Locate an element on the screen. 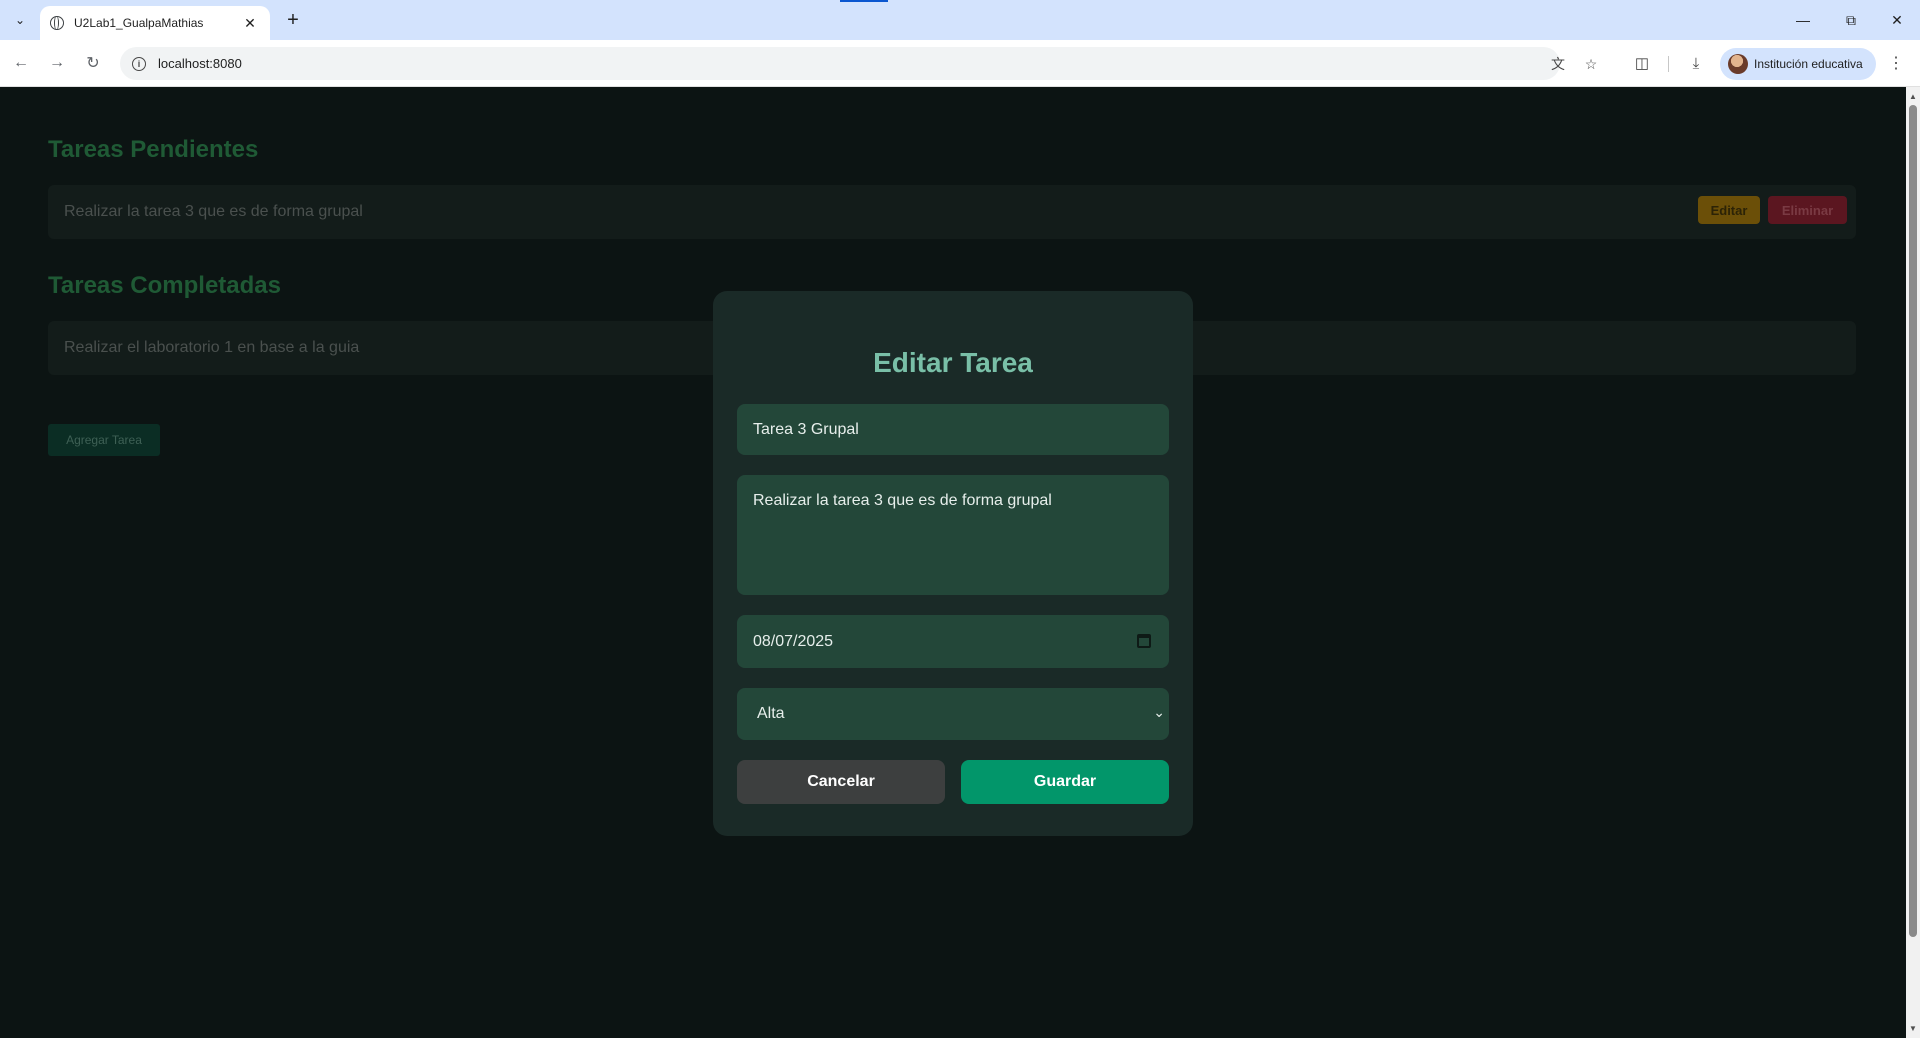 The width and height of the screenshot is (1920, 1038). new-tab-icon: + is located at coordinates (293, 20).